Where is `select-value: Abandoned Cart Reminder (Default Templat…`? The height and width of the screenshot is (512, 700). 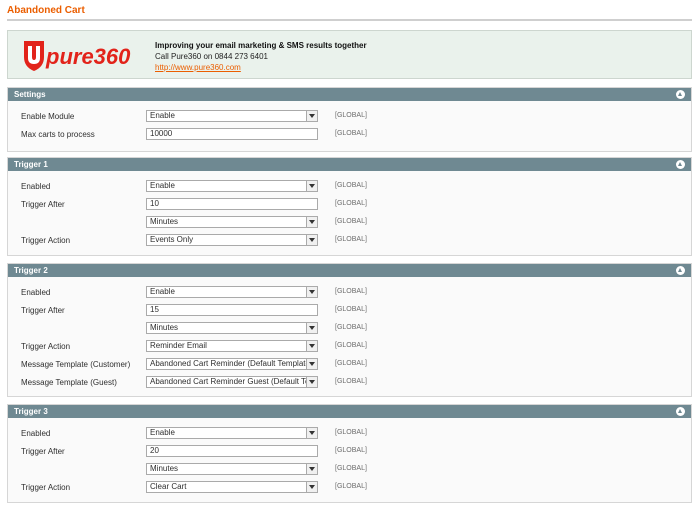
select-value: Abandoned Cart Reminder (Default Templat… is located at coordinates (234, 363).